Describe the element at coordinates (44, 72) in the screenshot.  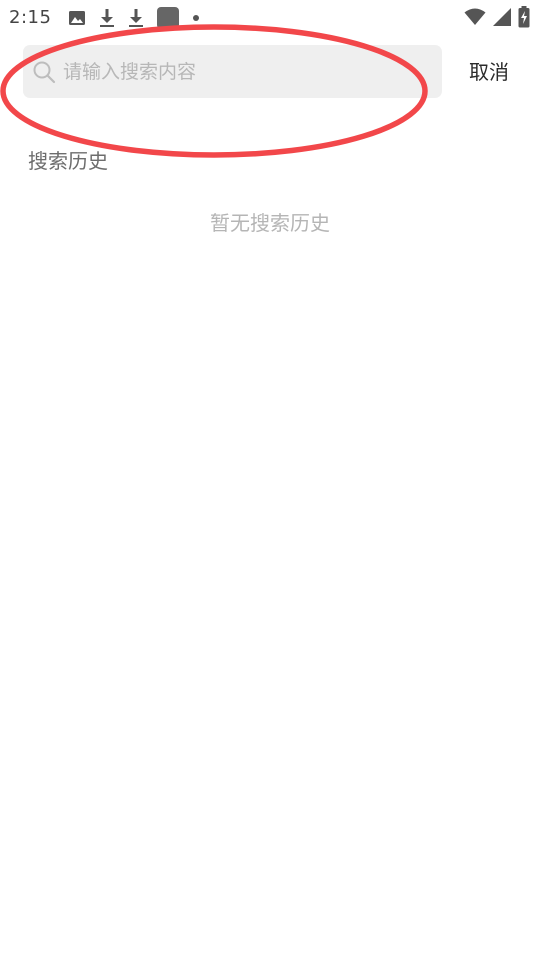
I see `search-icon` at that location.